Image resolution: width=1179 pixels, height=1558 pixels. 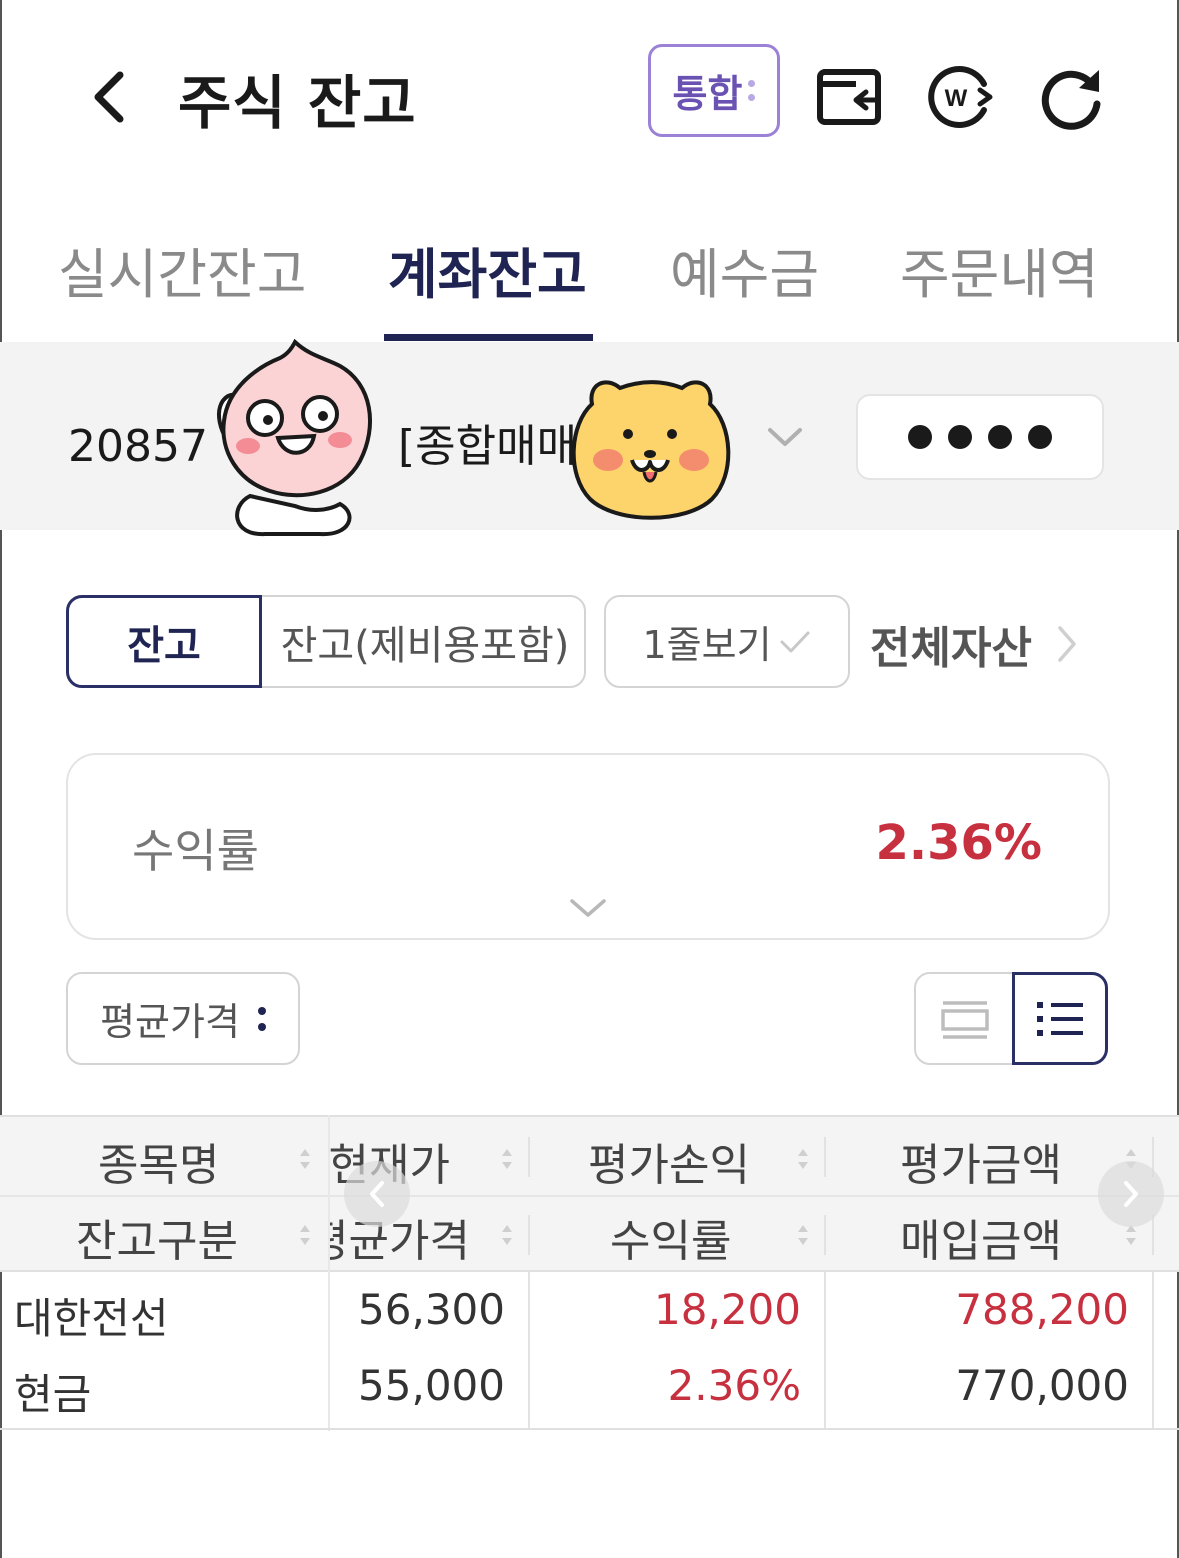 I want to click on balance-option: 잔고, so click(x=164, y=641).